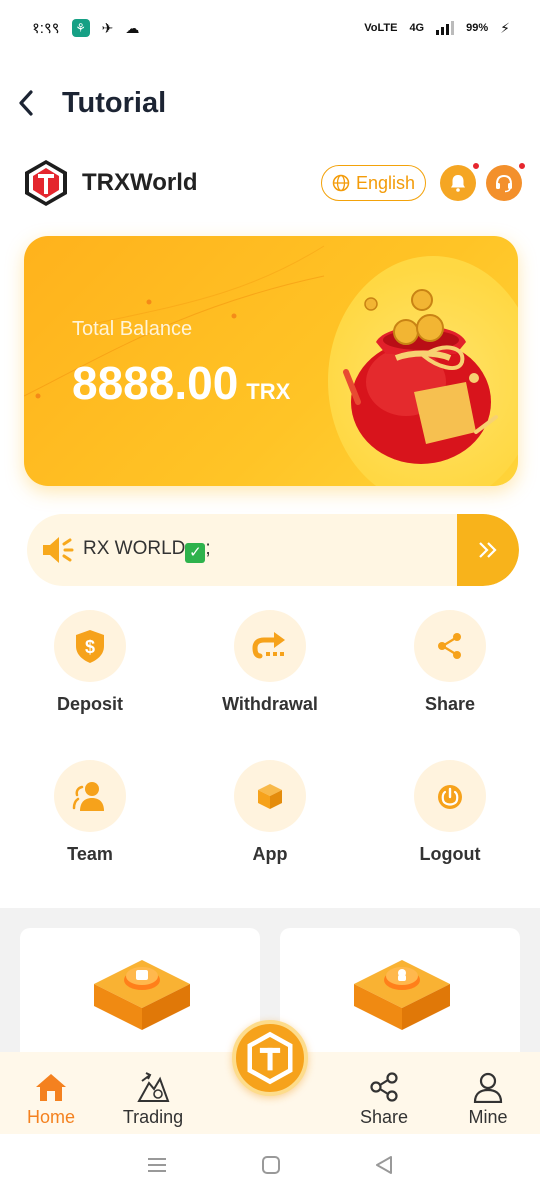  What do you see at coordinates (57, 550) in the screenshot?
I see `speaker-icon` at bounding box center [57, 550].